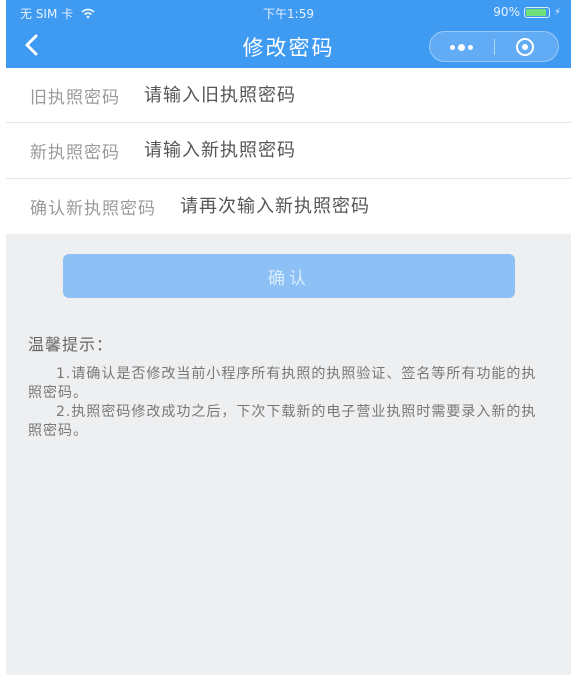 The image size is (575, 675). I want to click on battery-level, so click(535, 12).